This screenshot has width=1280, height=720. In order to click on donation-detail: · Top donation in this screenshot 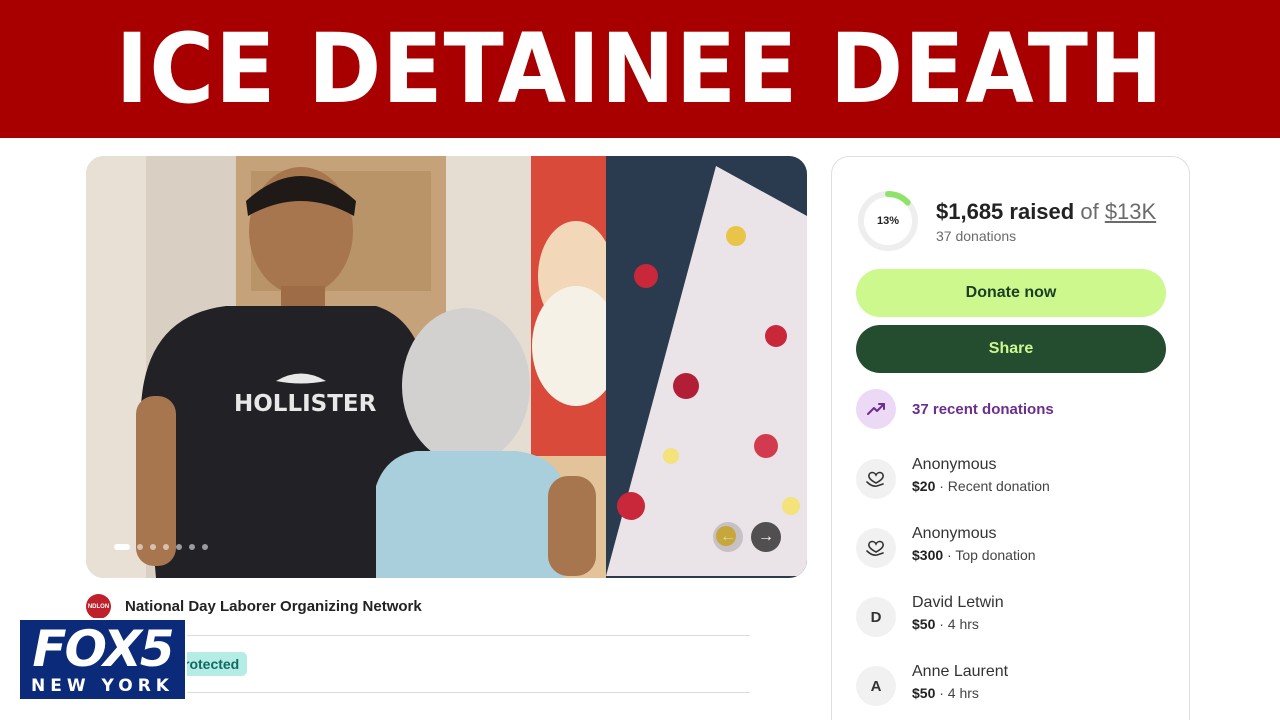, I will do `click(989, 555)`.